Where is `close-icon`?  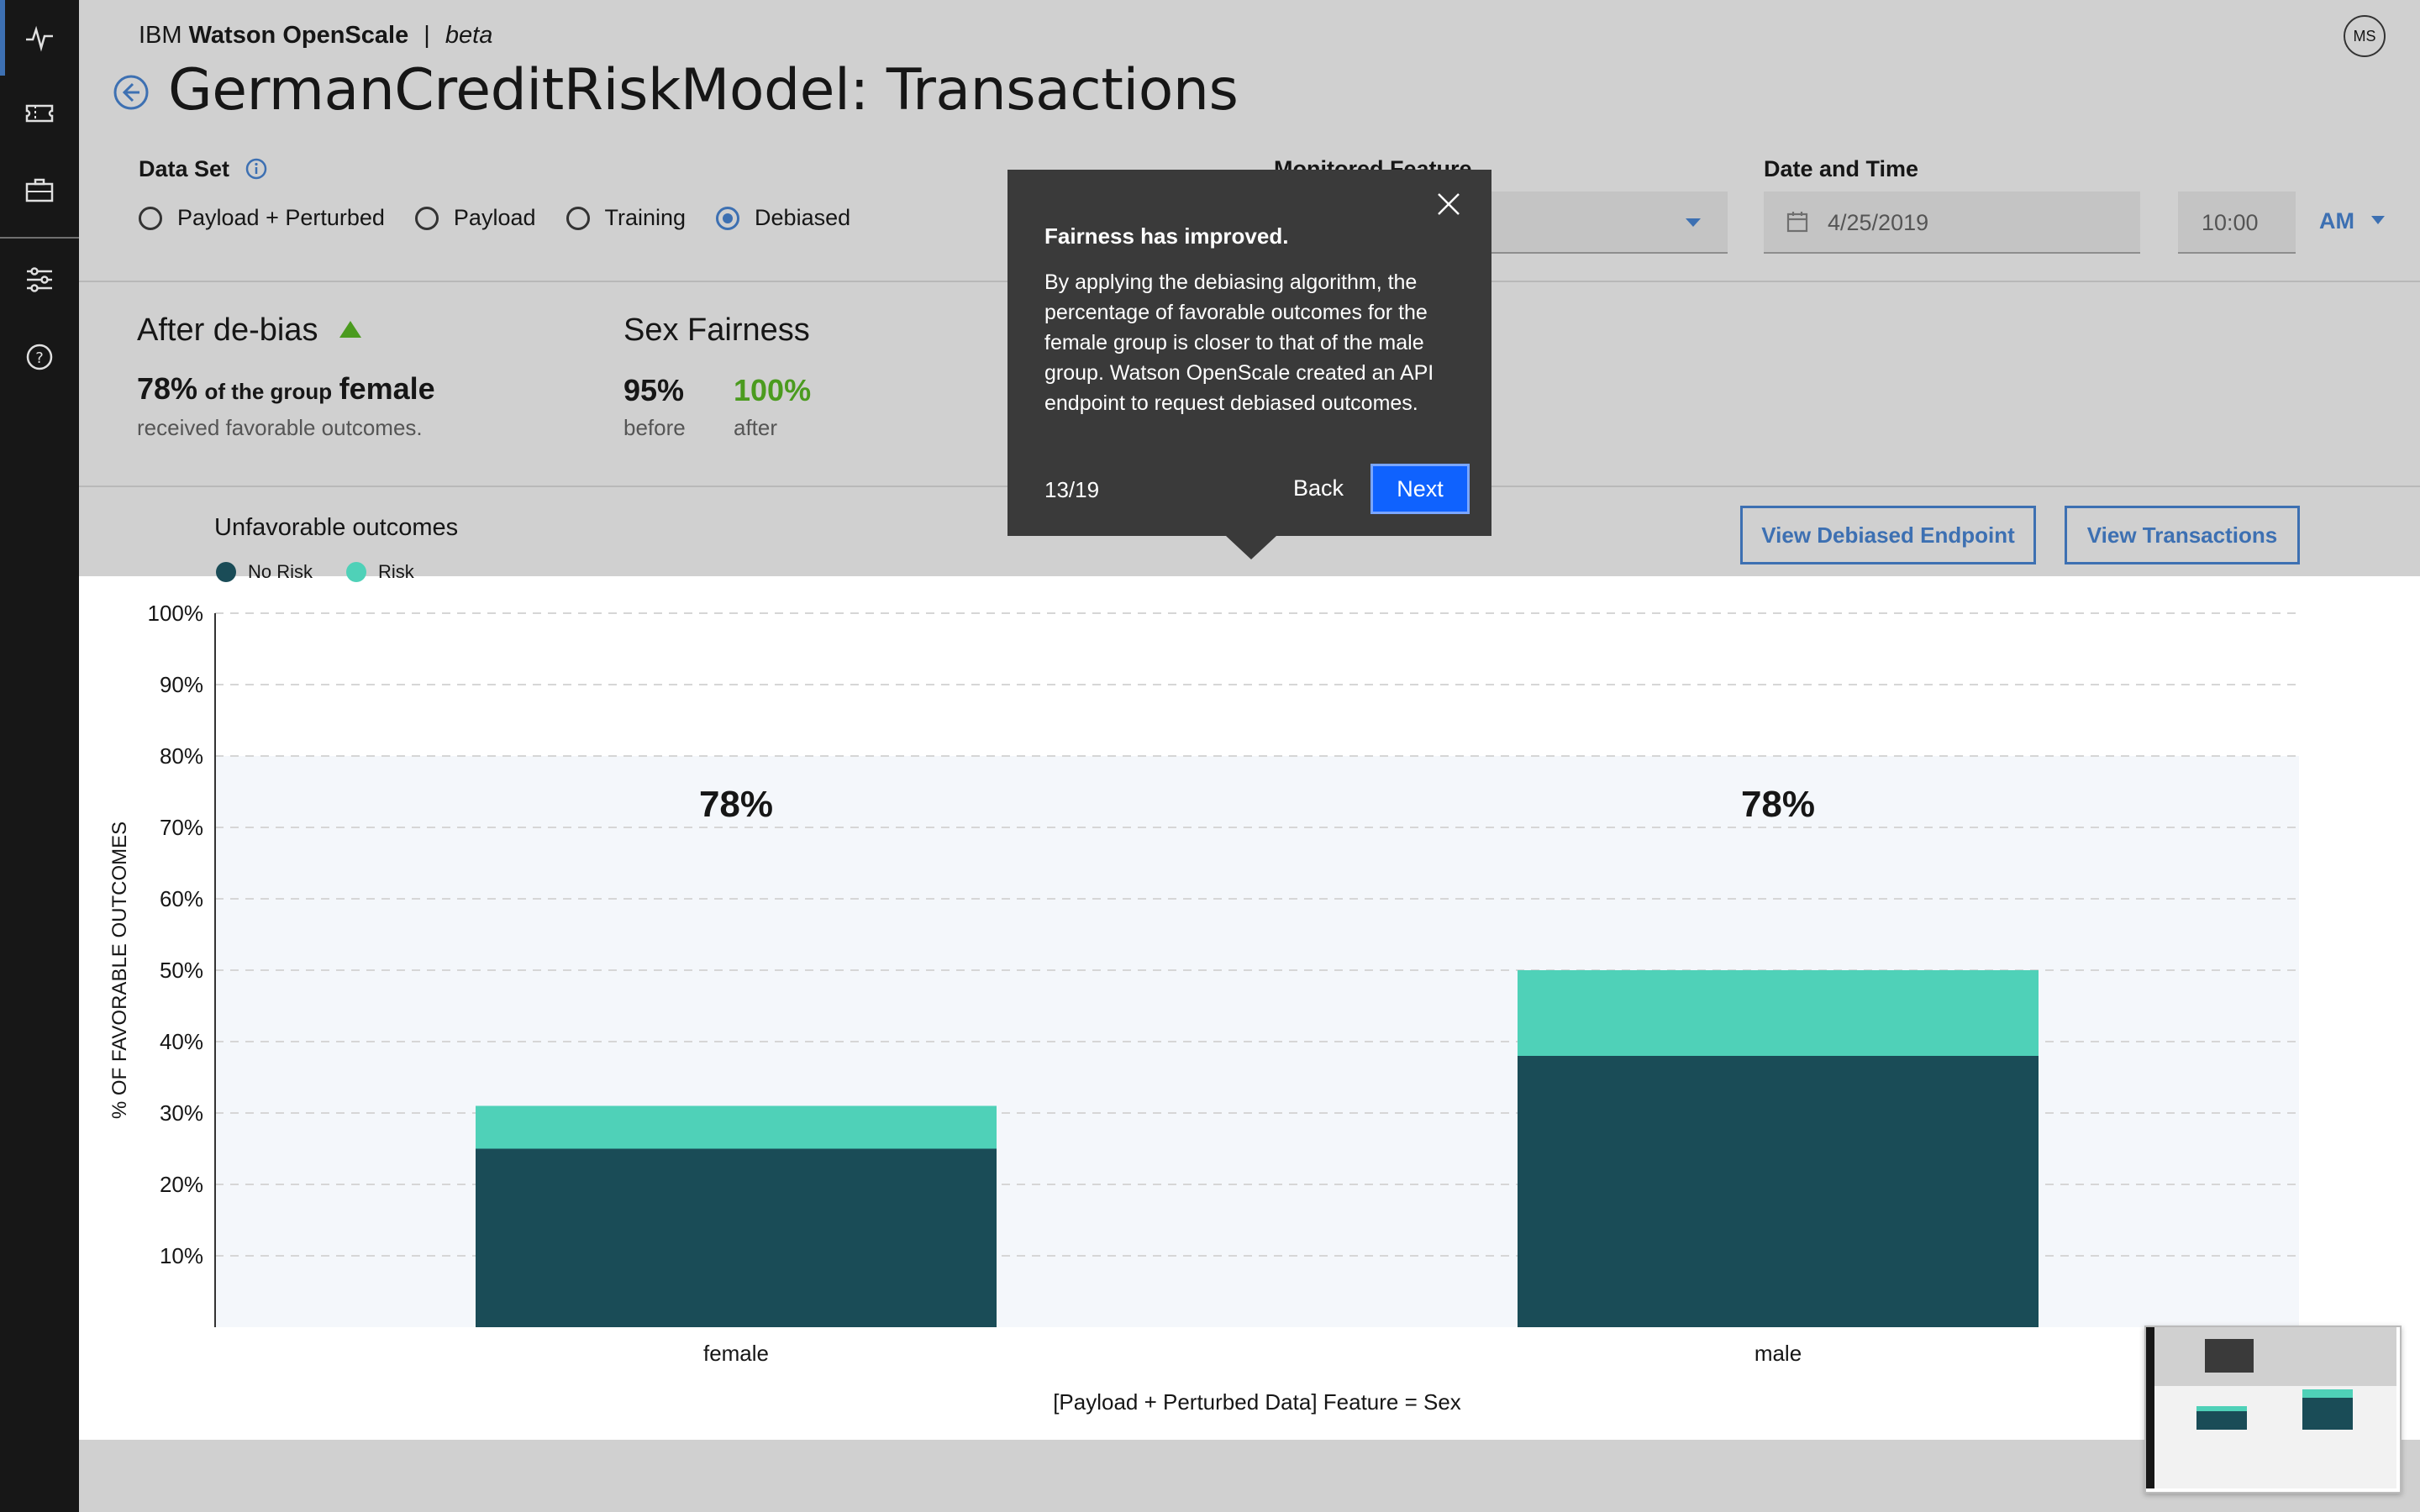
close-icon is located at coordinates (1448, 204).